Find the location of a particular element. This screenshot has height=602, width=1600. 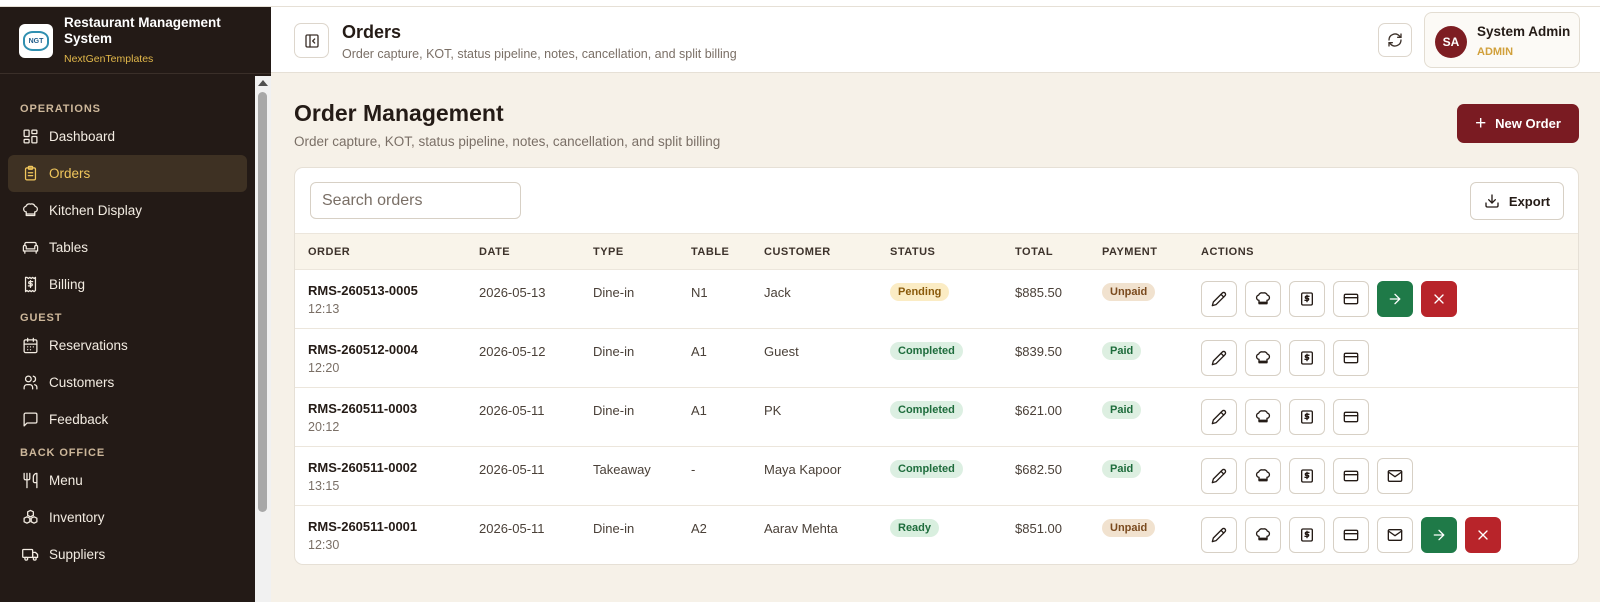

customer-cell: Aarav Mehta is located at coordinates (827, 535).